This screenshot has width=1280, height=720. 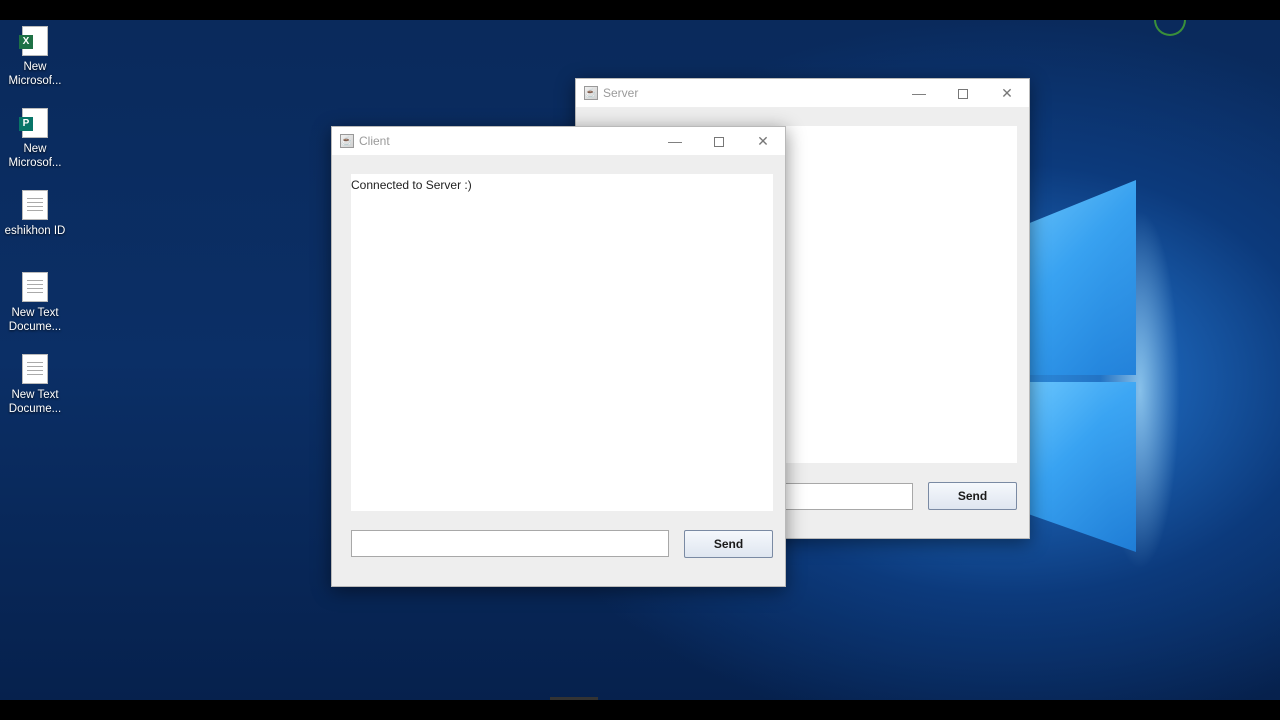 I want to click on client-send-button: Send, so click(x=728, y=544).